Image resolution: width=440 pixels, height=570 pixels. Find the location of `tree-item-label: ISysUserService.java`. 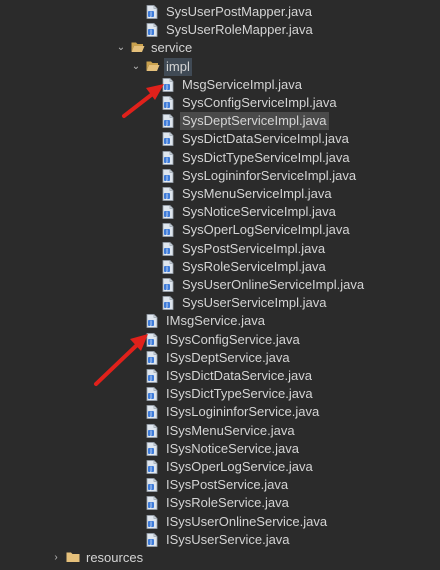

tree-item-label: ISysUserService.java is located at coordinates (228, 539).